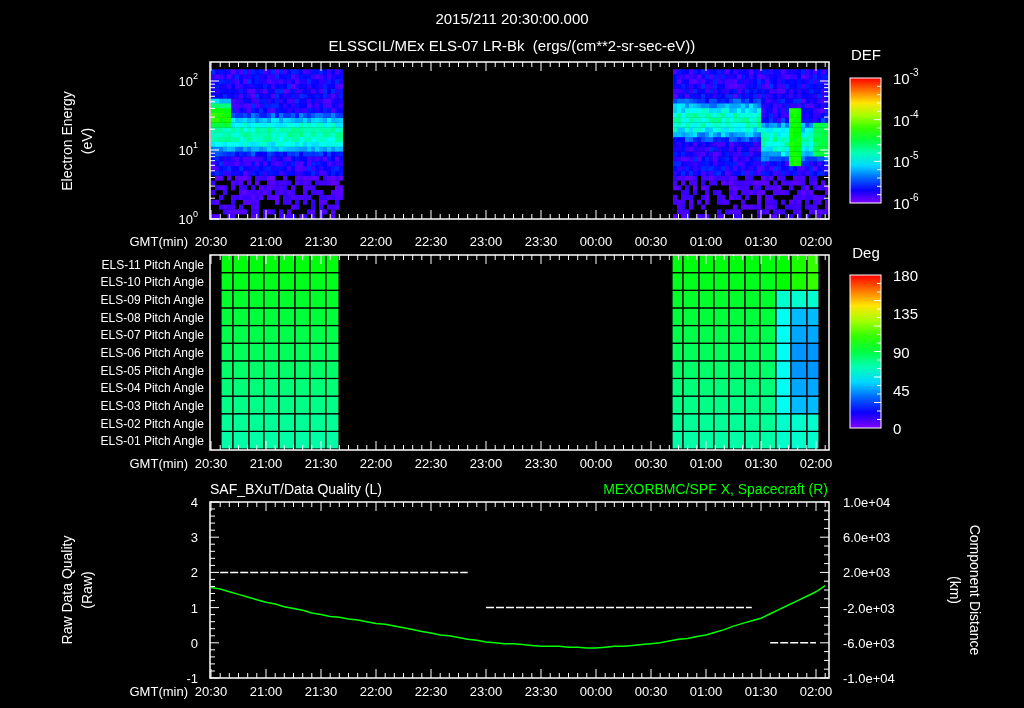 This screenshot has height=708, width=1024. What do you see at coordinates (897, 428) in the screenshot?
I see `colorbar-tick-label: 0` at bounding box center [897, 428].